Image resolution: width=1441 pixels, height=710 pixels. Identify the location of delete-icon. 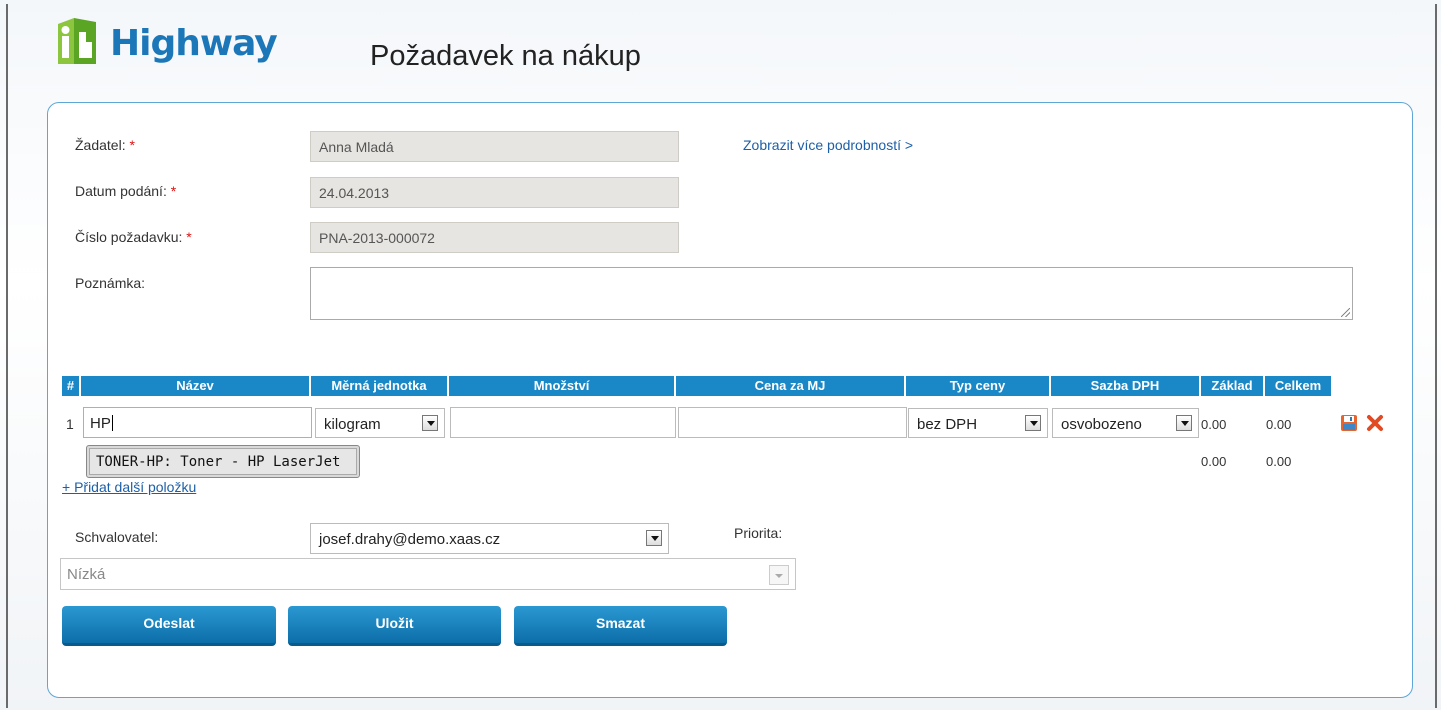
(1375, 423).